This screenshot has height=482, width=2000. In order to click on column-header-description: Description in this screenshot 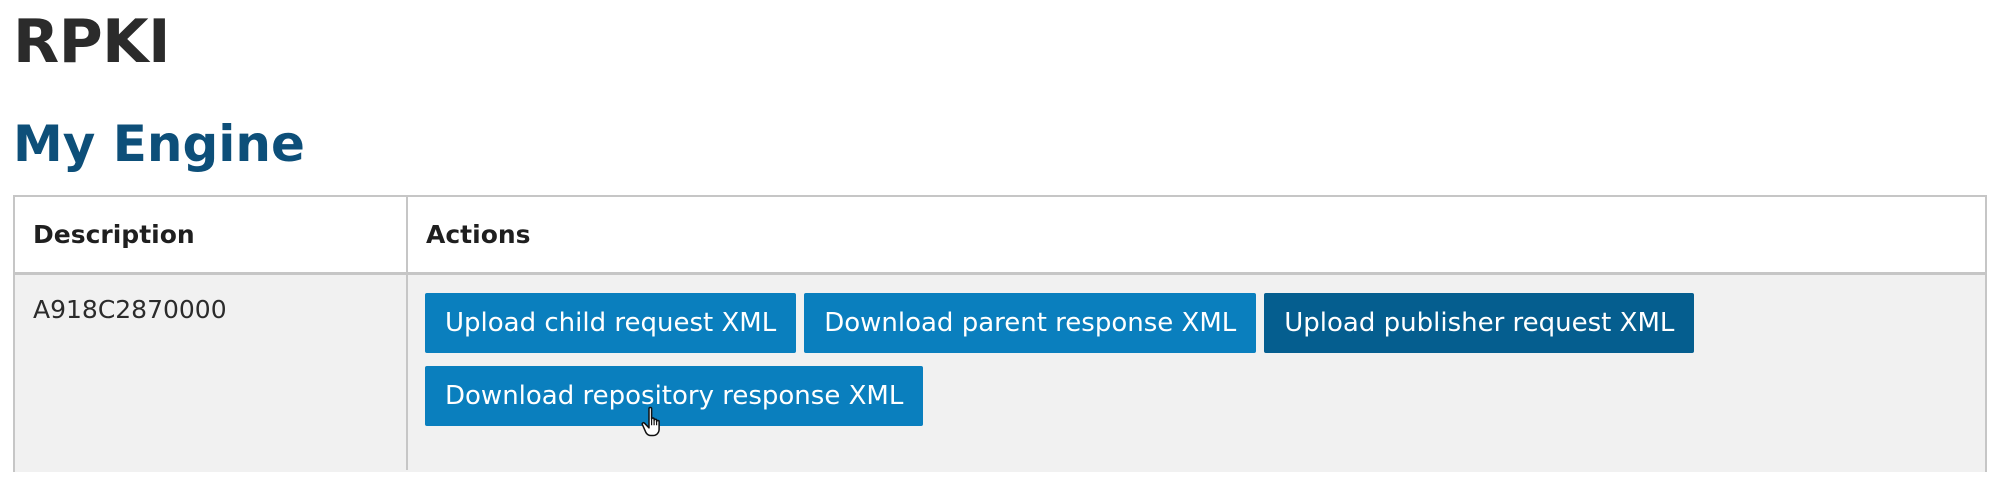, I will do `click(114, 234)`.